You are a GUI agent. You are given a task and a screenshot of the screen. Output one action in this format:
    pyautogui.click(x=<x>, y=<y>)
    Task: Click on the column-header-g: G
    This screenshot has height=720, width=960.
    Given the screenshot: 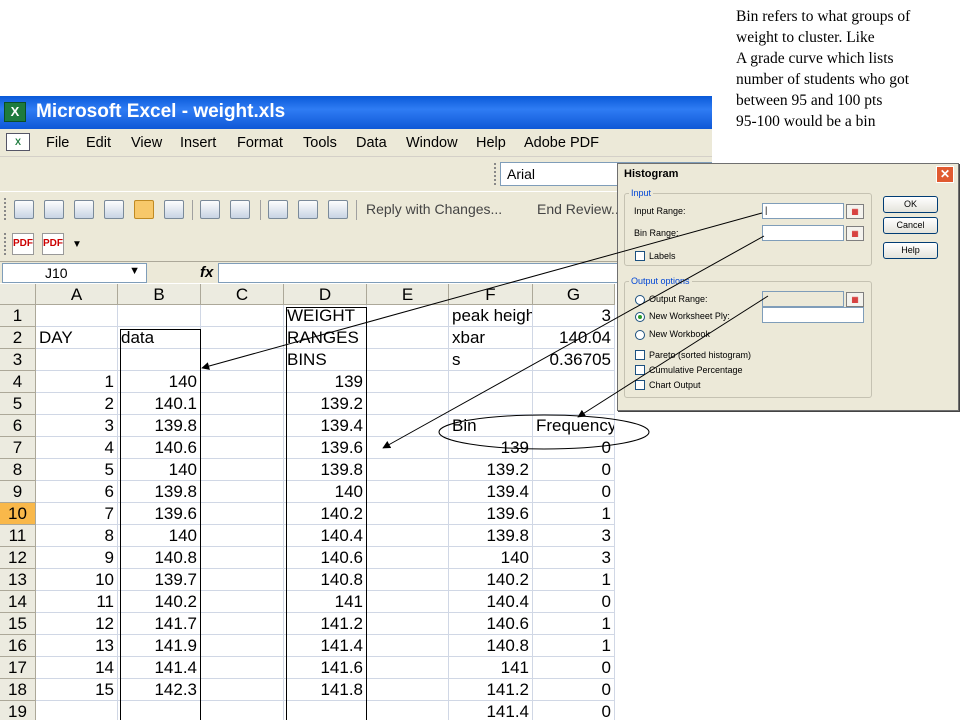 What is the action you would take?
    pyautogui.click(x=574, y=294)
    